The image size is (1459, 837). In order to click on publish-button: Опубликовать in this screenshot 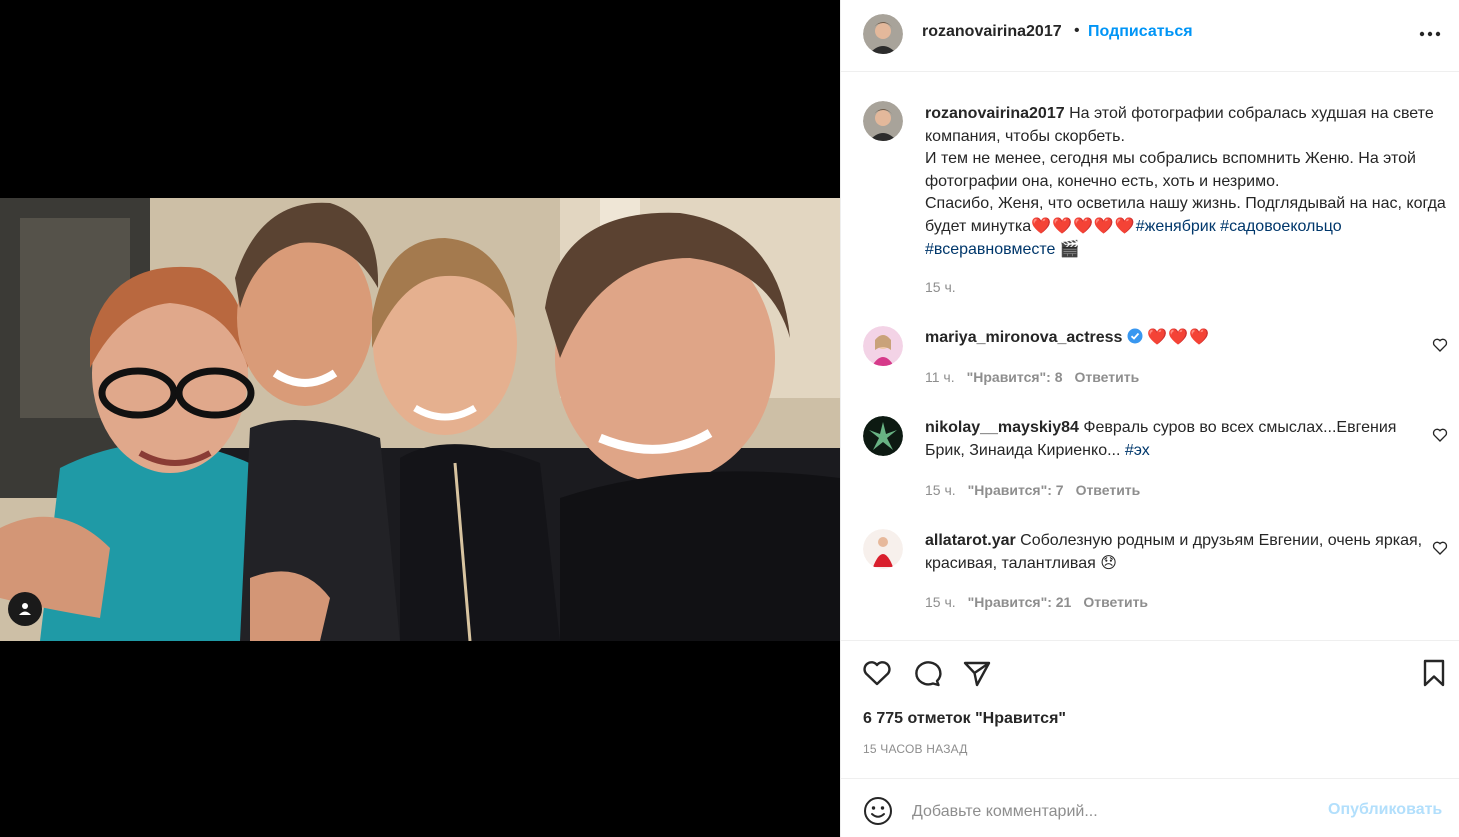, I will do `click(1385, 810)`.